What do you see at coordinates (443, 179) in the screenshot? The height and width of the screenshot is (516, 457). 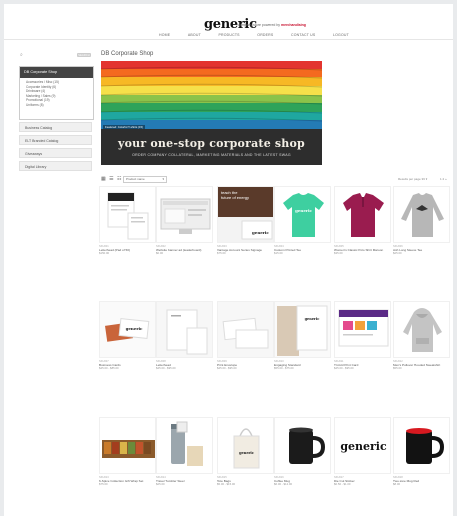 I see `pagination: 1 2 »` at bounding box center [443, 179].